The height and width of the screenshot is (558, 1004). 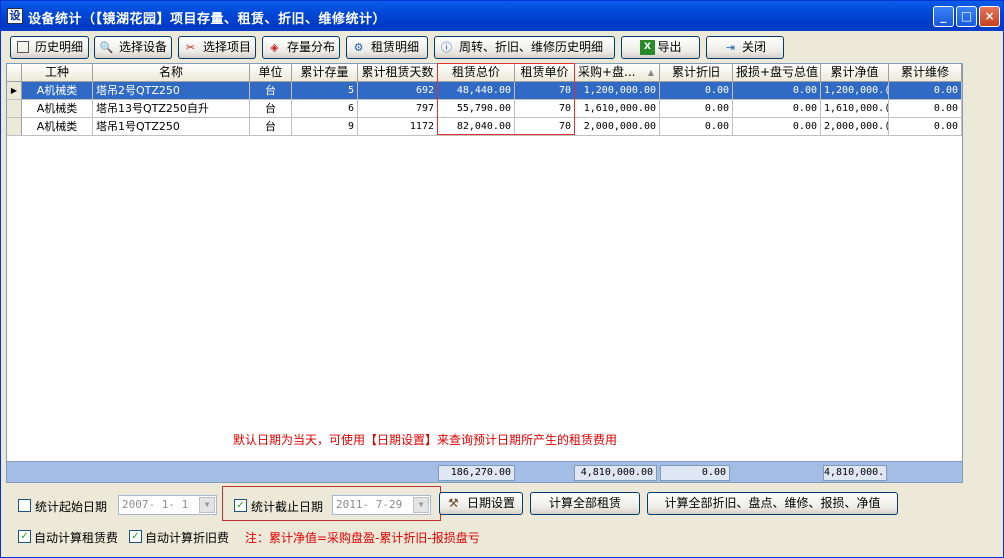 I want to click on cell-net: 1,610,000.(, so click(x=855, y=109).